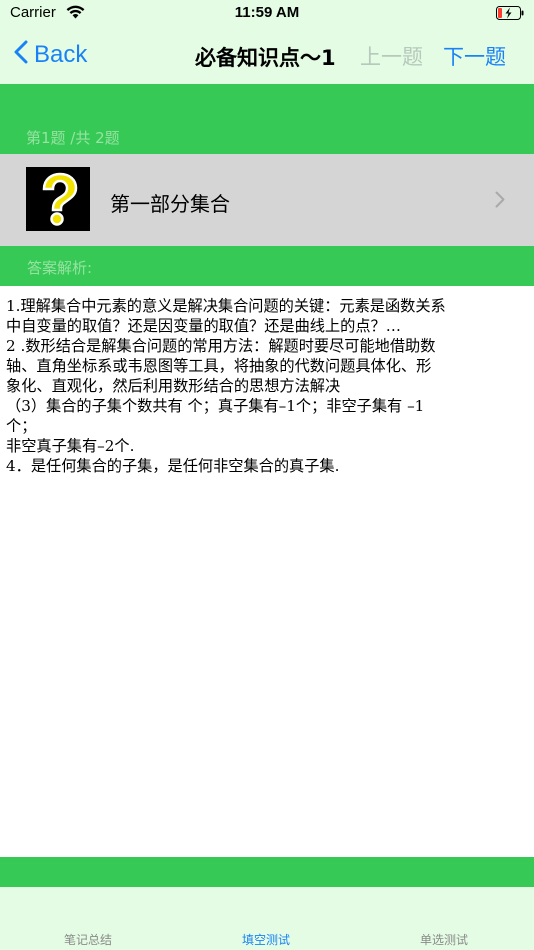 The image size is (534, 950). Describe the element at coordinates (173, 386) in the screenshot. I see `answer-line: 象化、直观化，然后利用数形结合的思想方法解决` at that location.